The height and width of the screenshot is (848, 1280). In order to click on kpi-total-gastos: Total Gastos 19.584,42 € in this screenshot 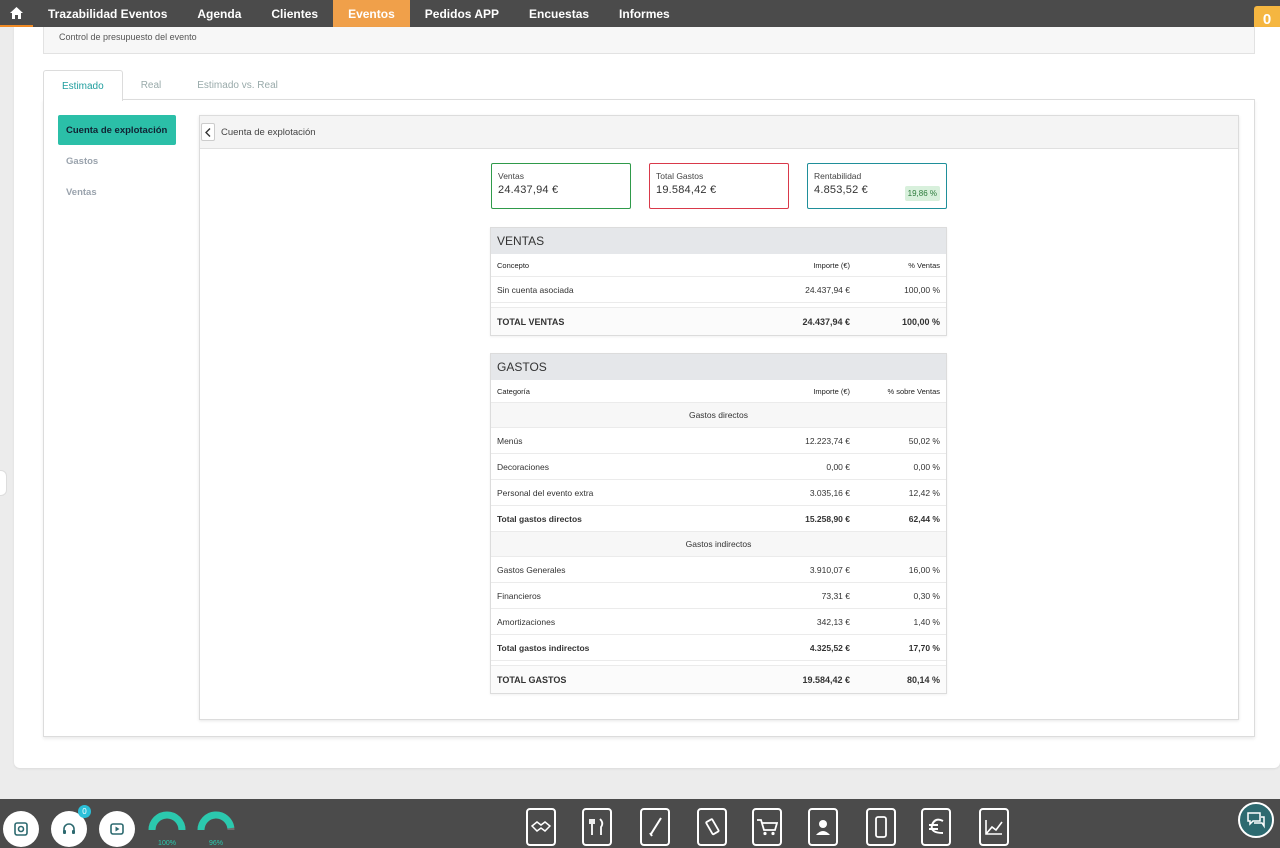, I will do `click(719, 186)`.